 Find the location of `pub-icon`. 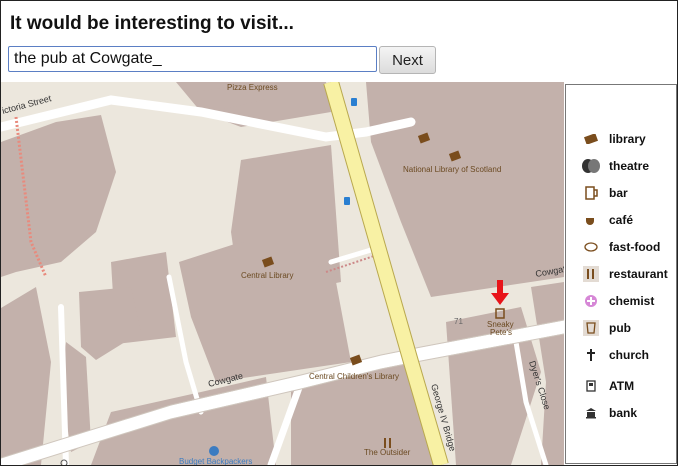

pub-icon is located at coordinates (591, 328).